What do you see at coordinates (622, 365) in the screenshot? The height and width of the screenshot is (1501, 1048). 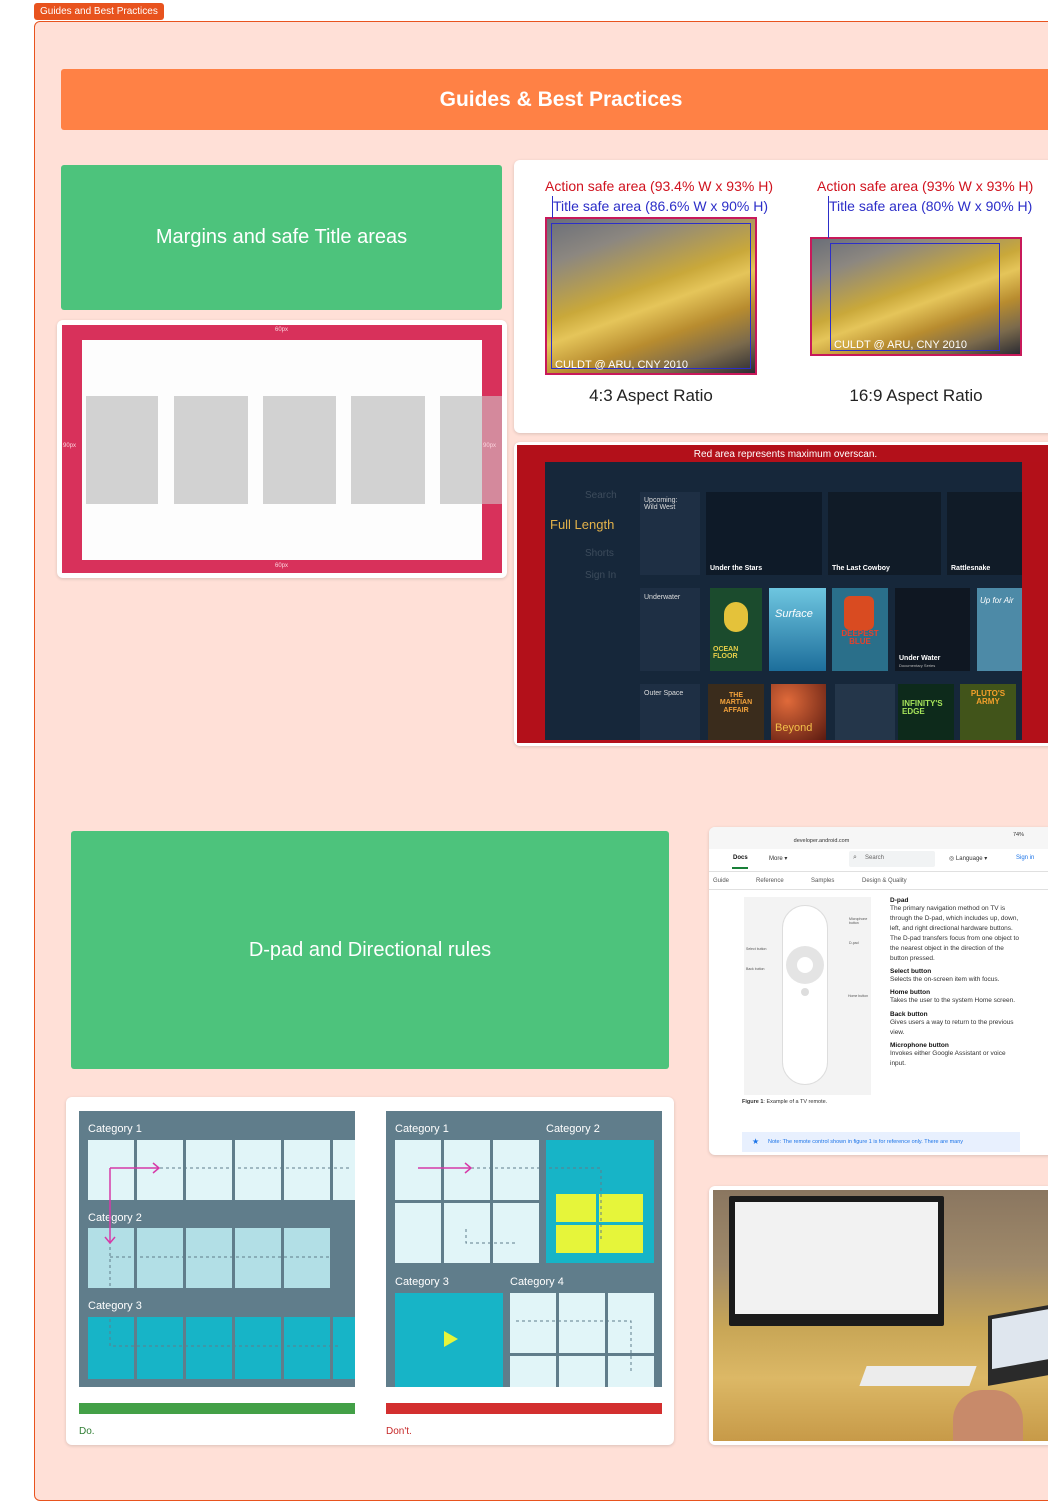 I see `photo-watermark: CULDT @ ARU, CNY 2010` at bounding box center [622, 365].